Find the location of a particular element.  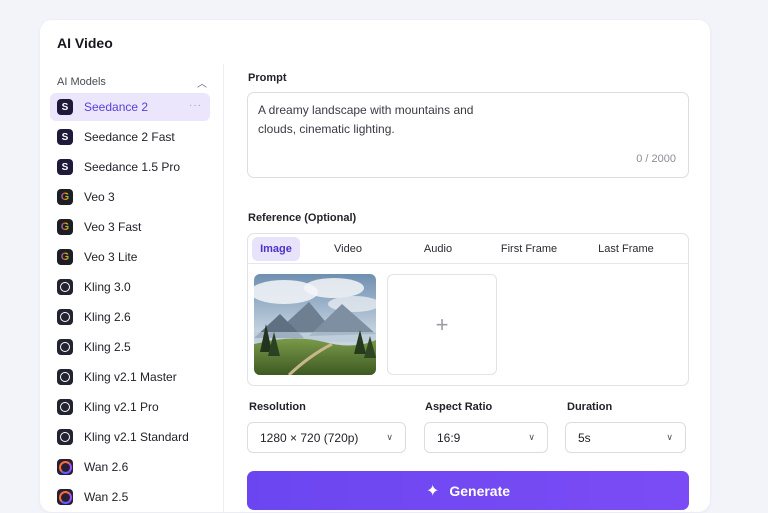

model-label: Seedance 1.5 Pro is located at coordinates (132, 167).